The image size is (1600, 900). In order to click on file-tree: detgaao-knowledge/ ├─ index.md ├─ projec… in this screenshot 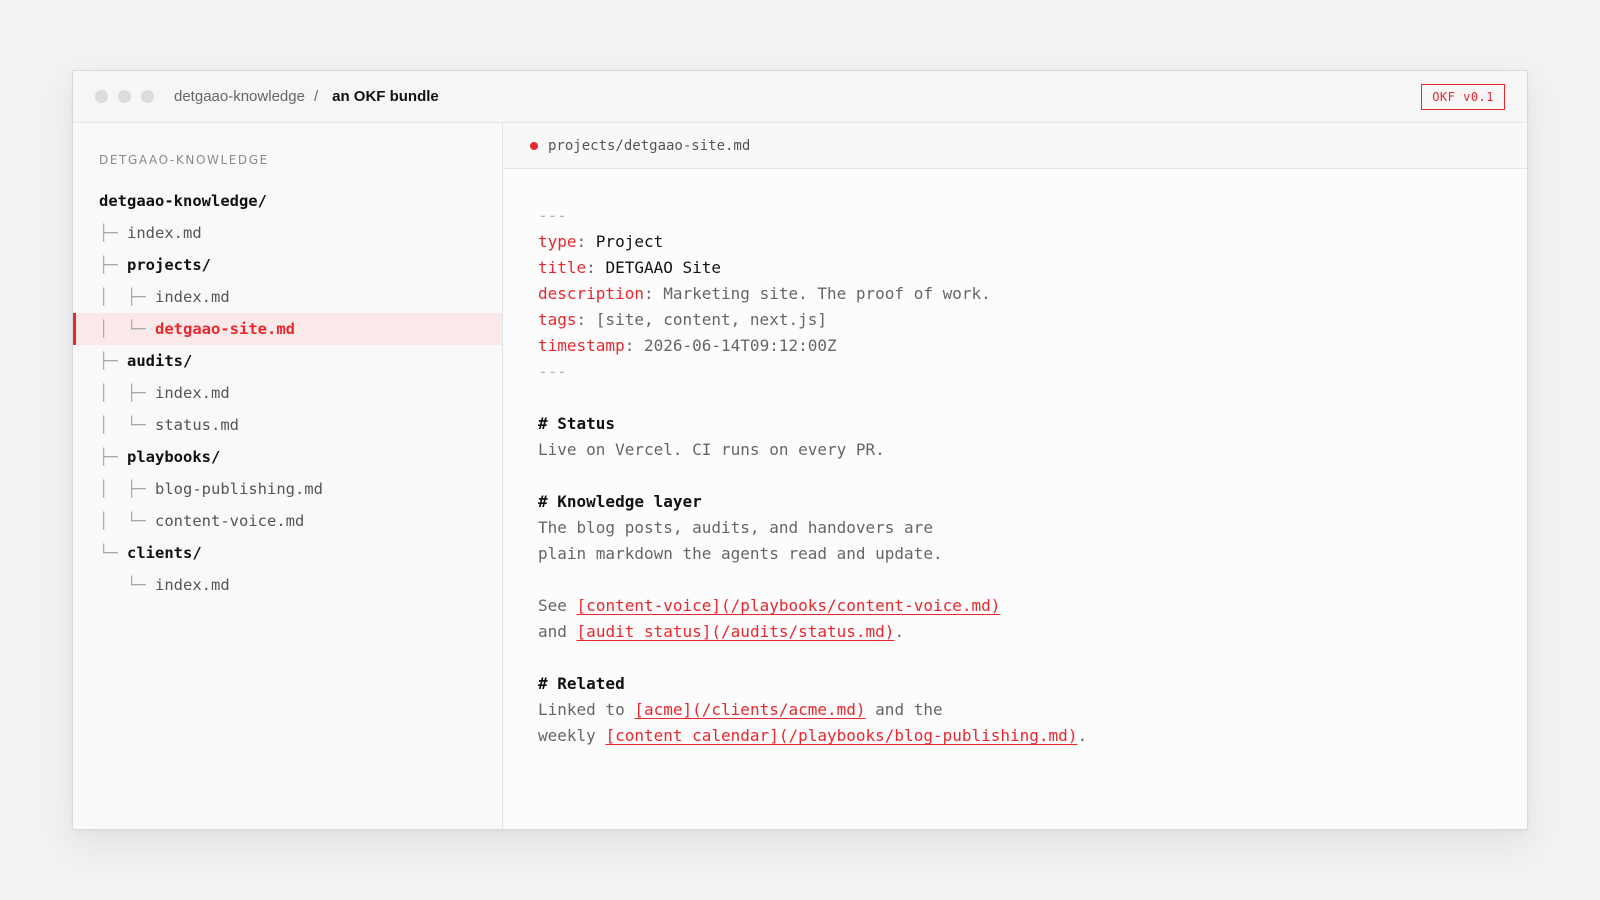, I will do `click(287, 393)`.